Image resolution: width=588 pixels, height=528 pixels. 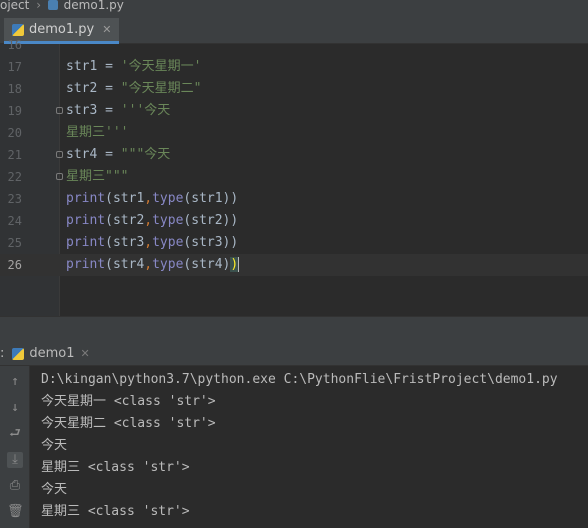 What do you see at coordinates (294, 199) in the screenshot?
I see `code-line: 23 print(str1,type(str1))` at bounding box center [294, 199].